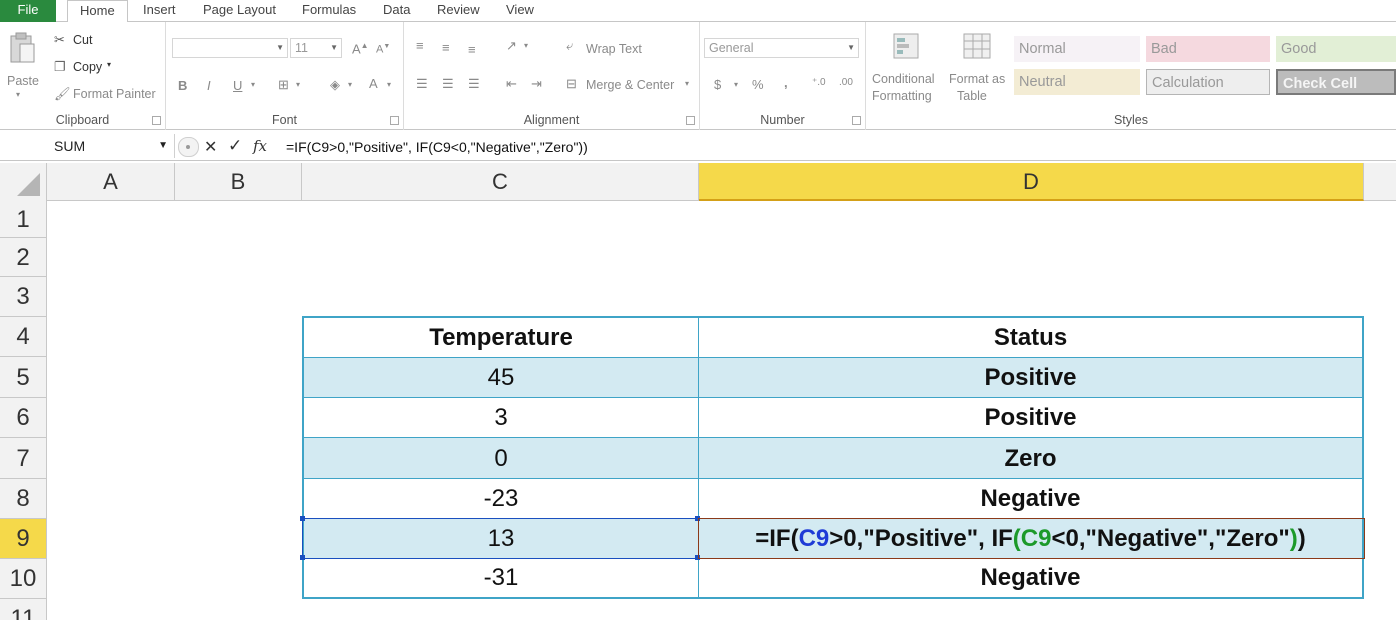 The width and height of the screenshot is (1396, 620). Describe the element at coordinates (472, 49) in the screenshot. I see `align-bottom-icon: ≡` at that location.